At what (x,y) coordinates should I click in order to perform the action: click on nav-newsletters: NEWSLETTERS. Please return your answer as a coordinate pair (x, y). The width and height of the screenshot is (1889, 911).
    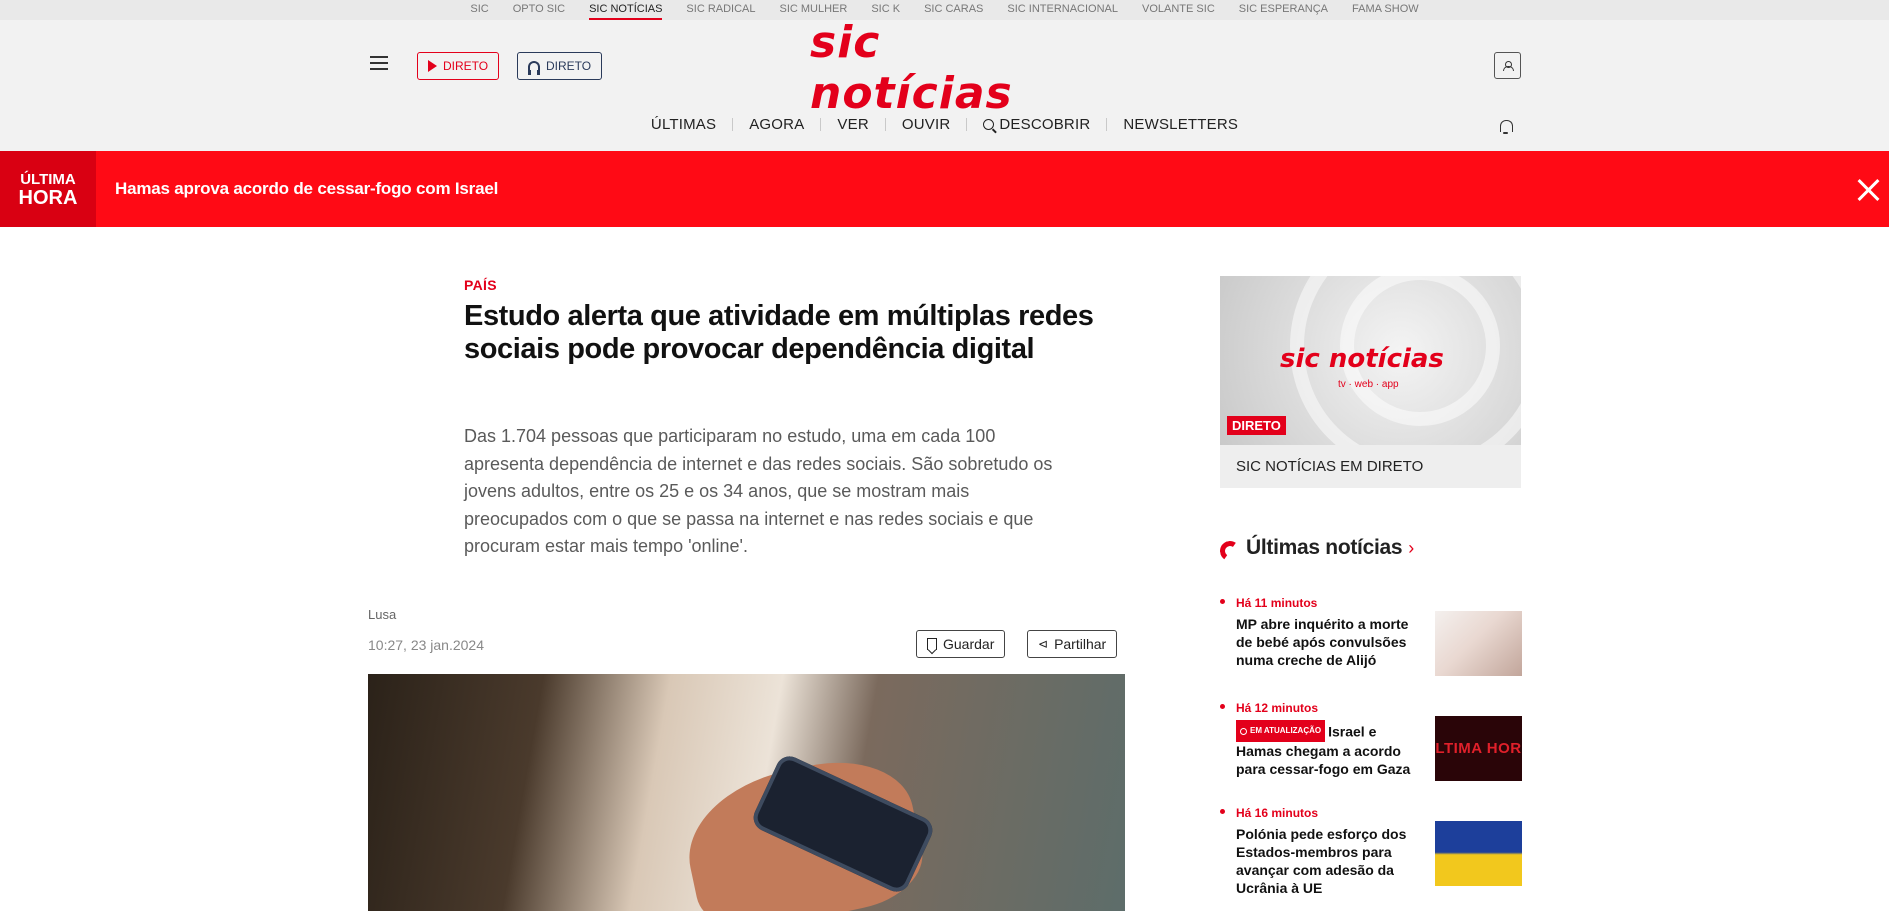
    Looking at the image, I should click on (1180, 124).